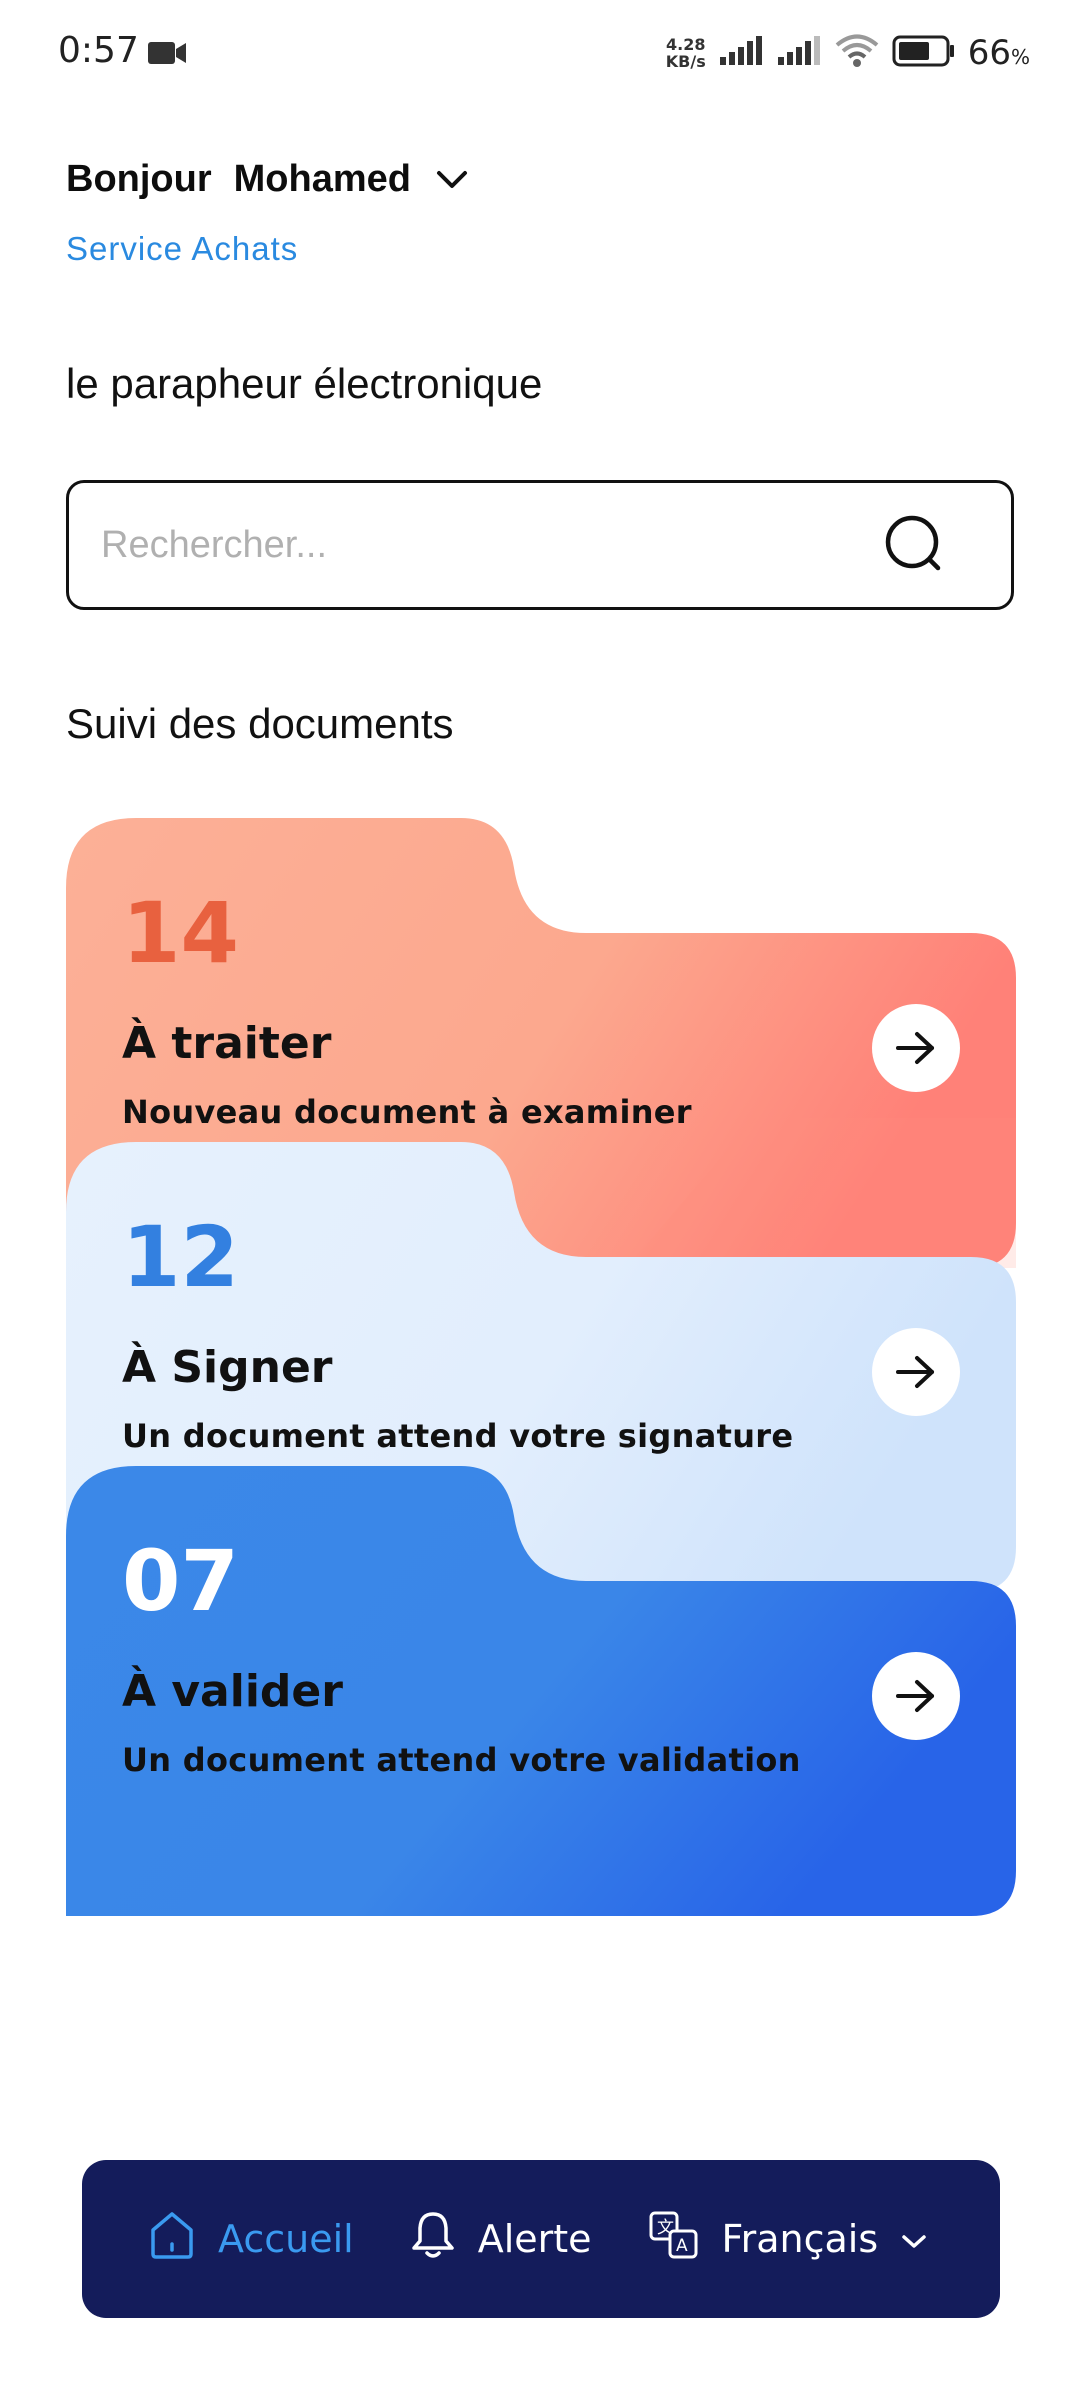 The height and width of the screenshot is (2400, 1080). Describe the element at coordinates (260, 723) in the screenshot. I see `section-title: Suivi des documents` at that location.